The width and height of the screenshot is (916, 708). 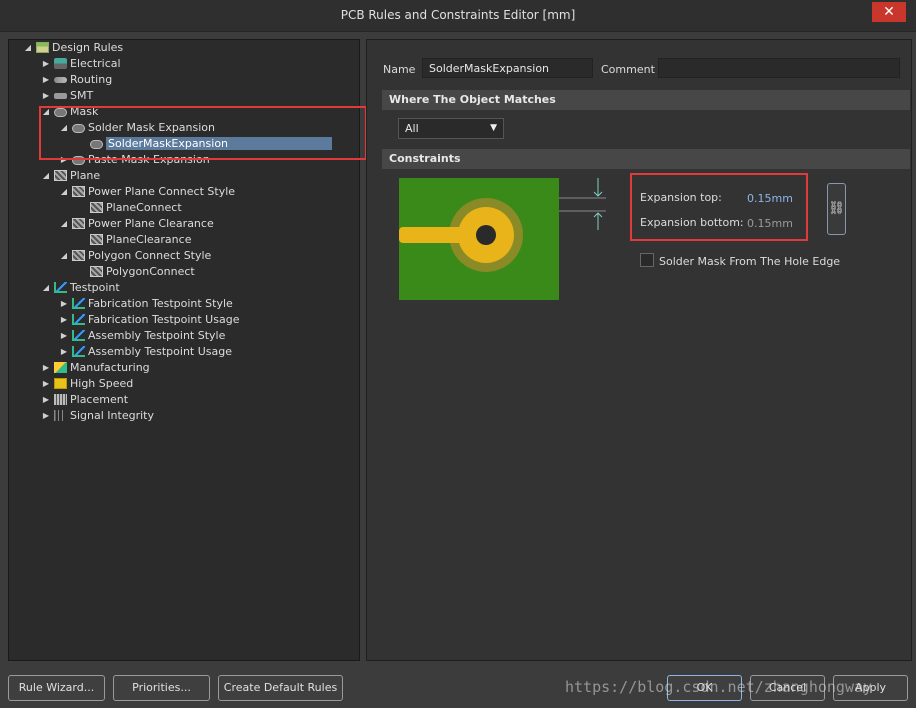 What do you see at coordinates (598, 221) in the screenshot?
I see `arrow-up-icon` at bounding box center [598, 221].